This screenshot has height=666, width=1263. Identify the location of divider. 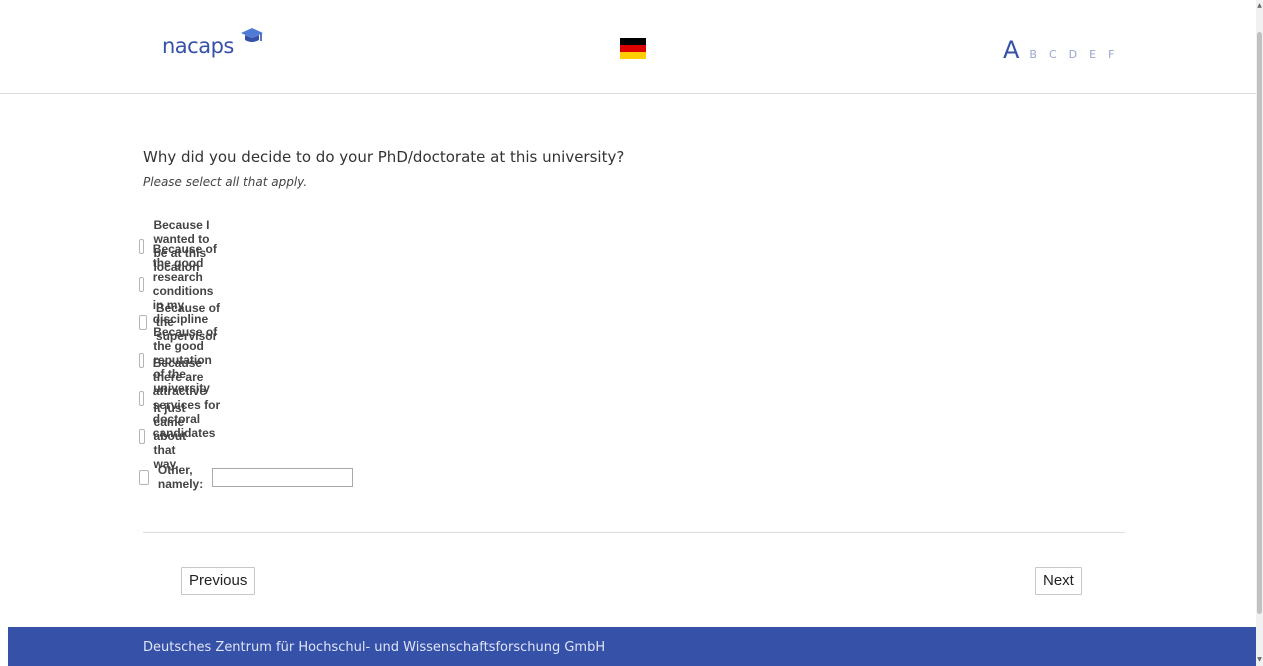
(634, 532).